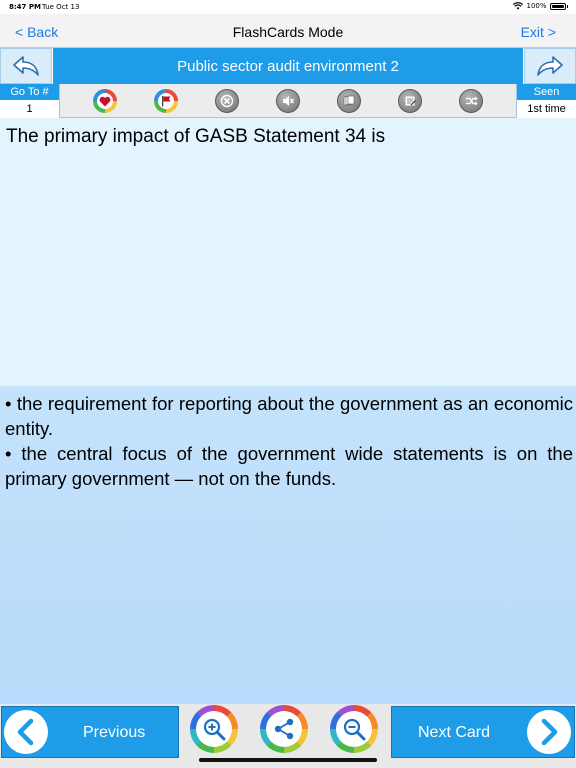  I want to click on favorite-button, so click(104, 101).